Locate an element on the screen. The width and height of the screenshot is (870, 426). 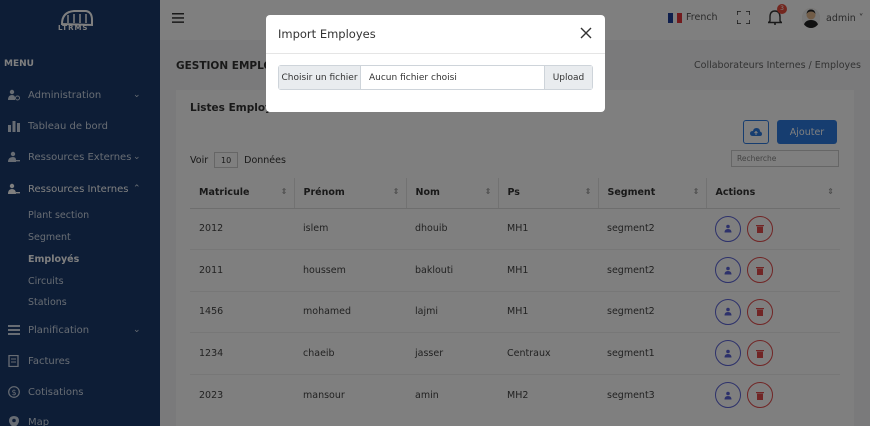
close-icon is located at coordinates (586, 33).